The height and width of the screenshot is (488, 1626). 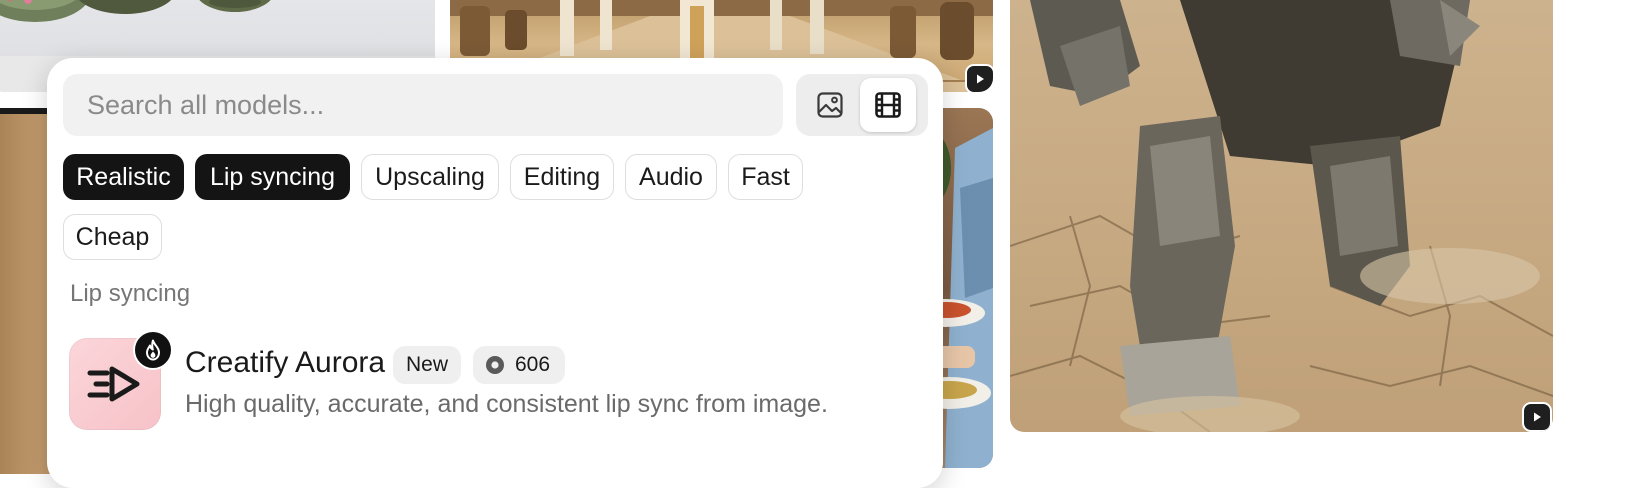 I want to click on image-mode-button, so click(x=830, y=105).